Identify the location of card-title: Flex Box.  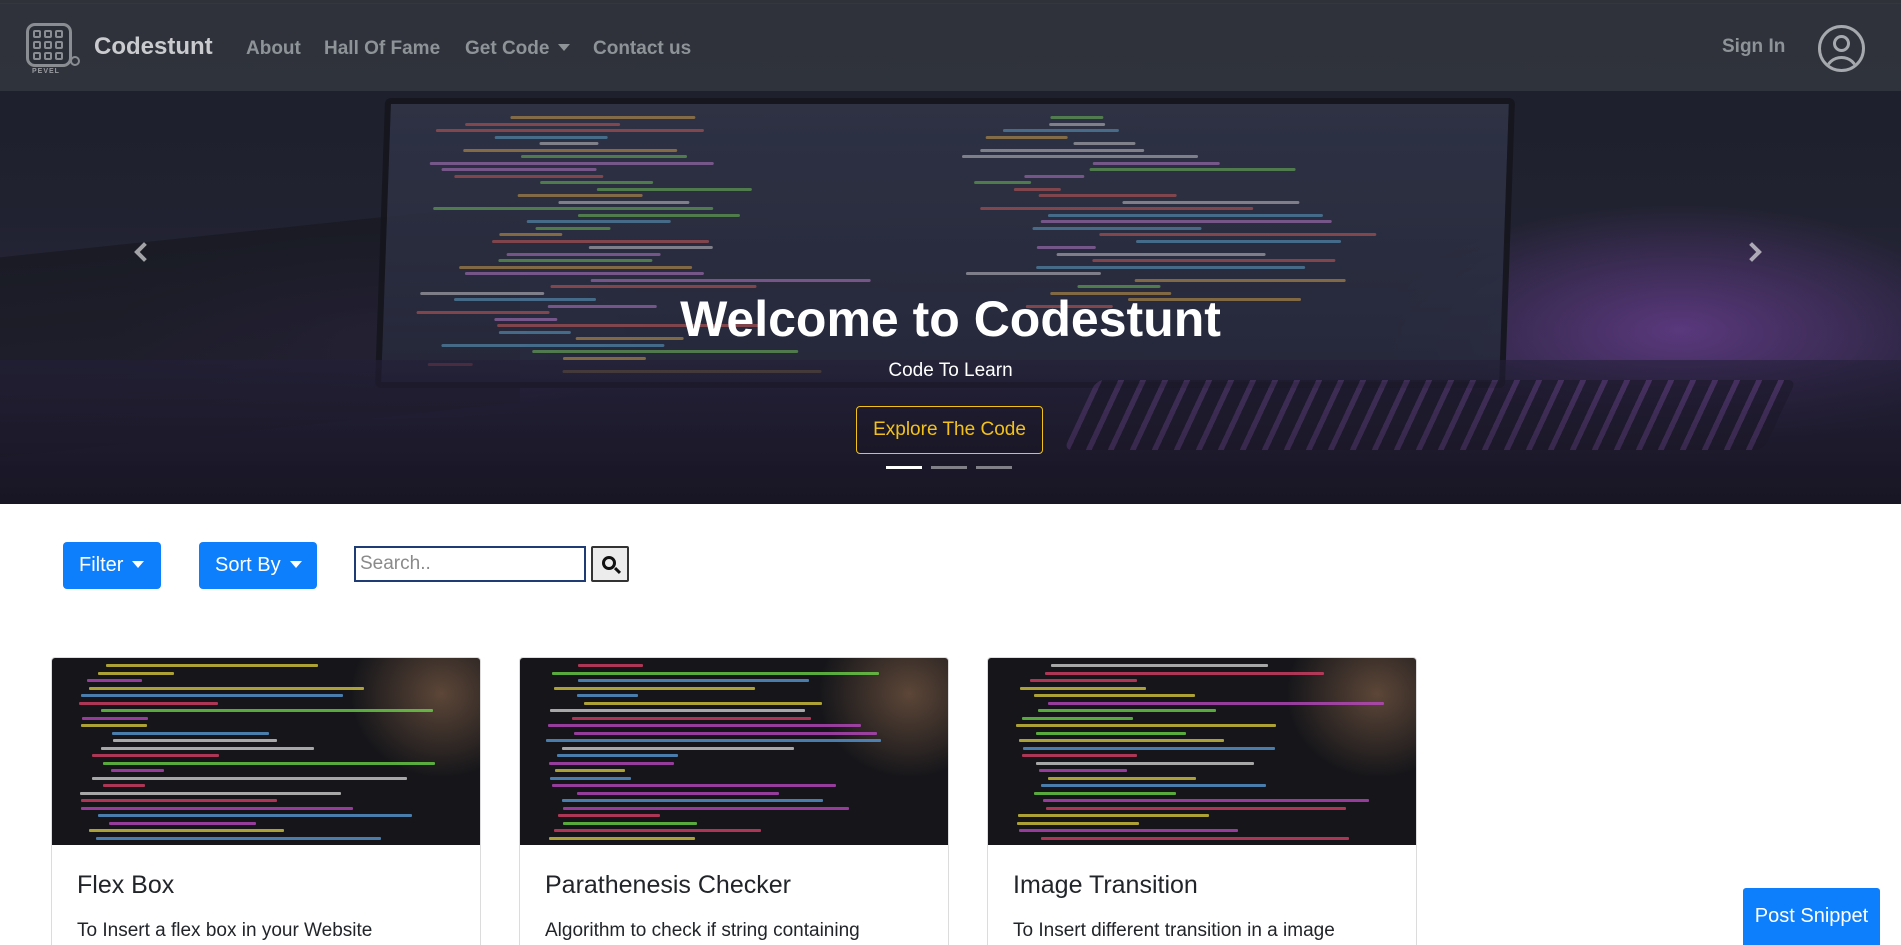
(126, 885).